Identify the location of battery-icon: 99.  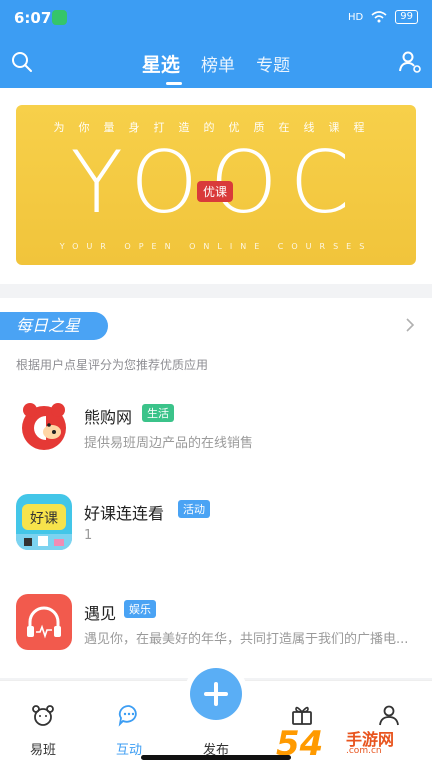
(406, 17).